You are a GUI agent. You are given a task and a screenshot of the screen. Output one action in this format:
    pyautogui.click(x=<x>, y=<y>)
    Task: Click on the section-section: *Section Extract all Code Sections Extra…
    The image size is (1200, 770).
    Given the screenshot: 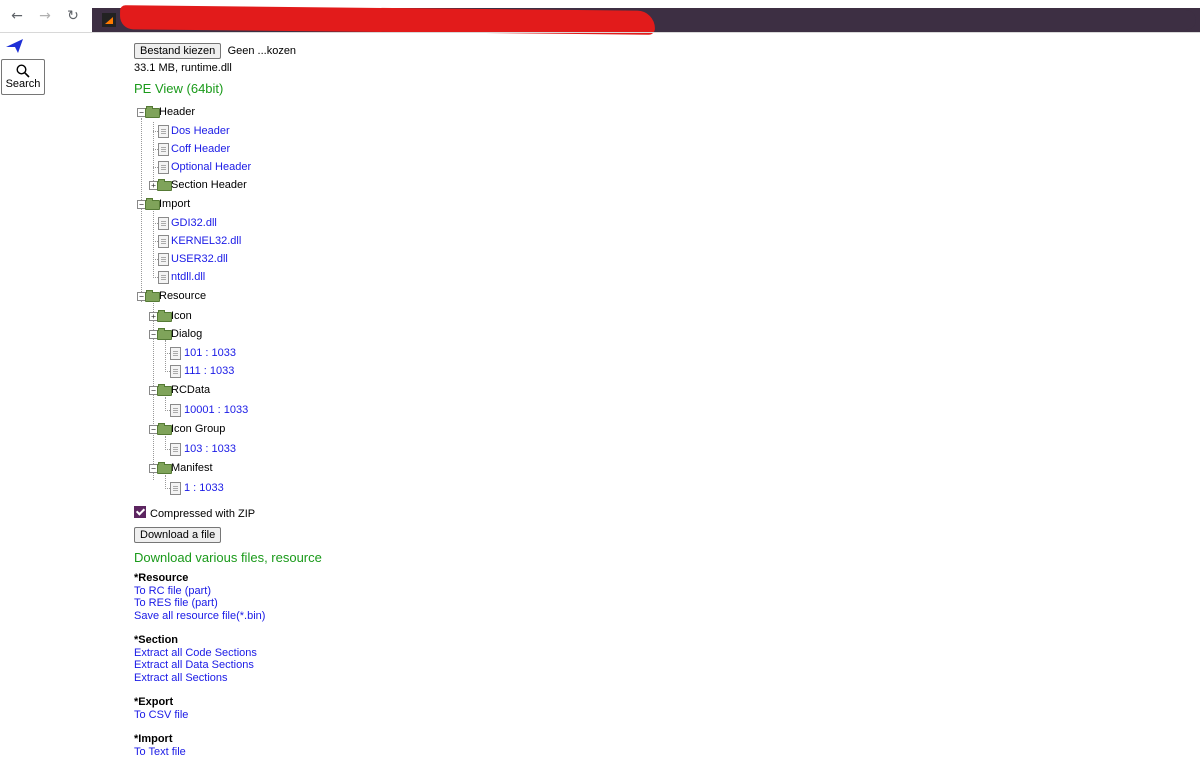 What is the action you would take?
    pyautogui.click(x=199, y=659)
    